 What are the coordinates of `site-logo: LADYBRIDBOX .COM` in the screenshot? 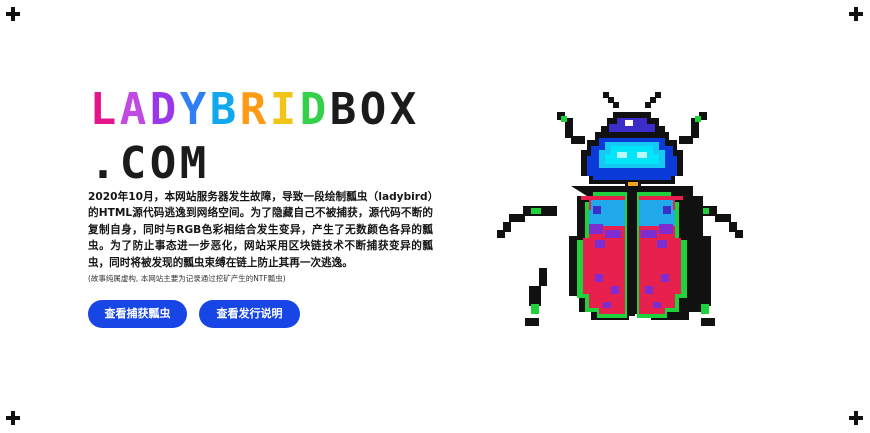 It's located at (253, 141).